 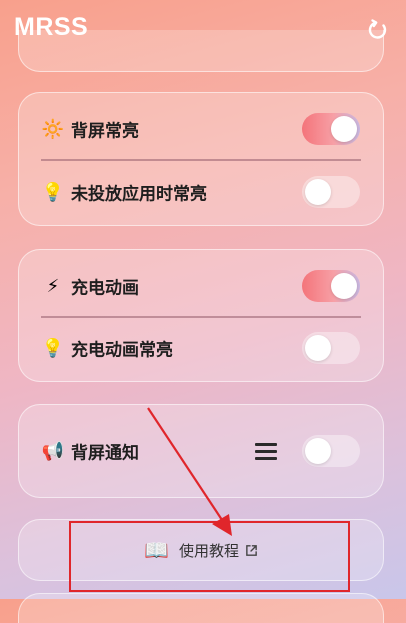 I want to click on back-screen-notification-toggle, so click(x=331, y=451).